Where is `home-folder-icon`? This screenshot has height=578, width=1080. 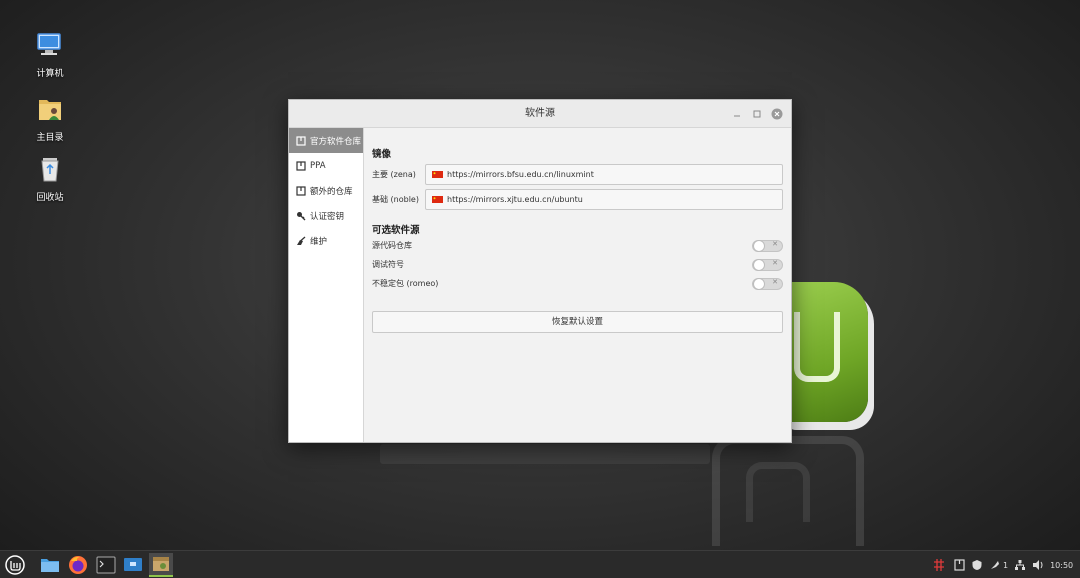
home-folder-icon is located at coordinates (50, 110).